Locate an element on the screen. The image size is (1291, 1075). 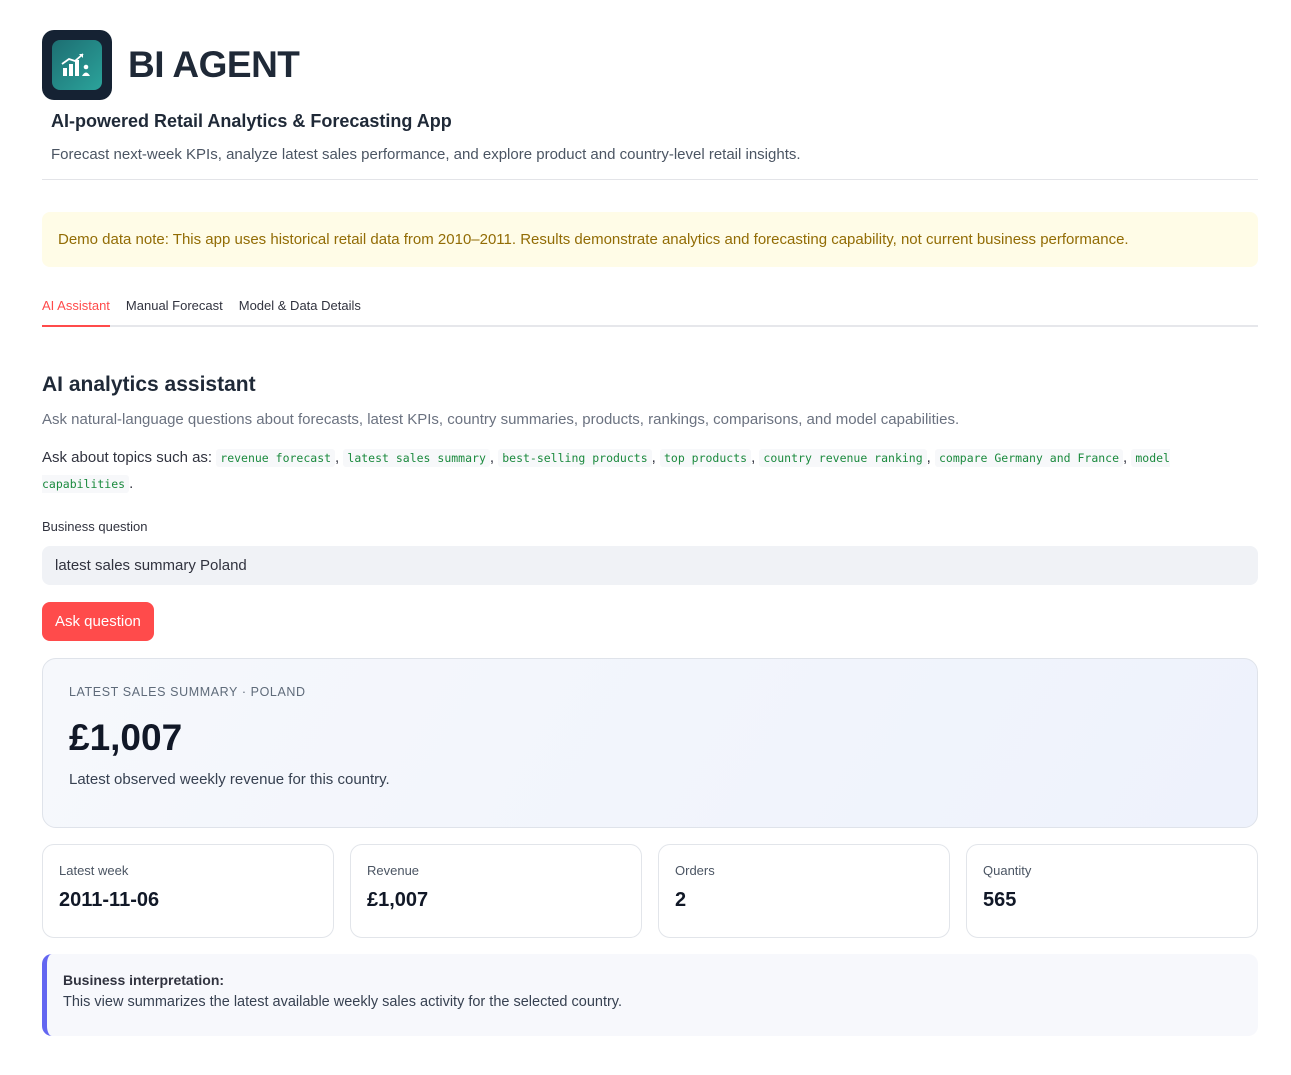
tab-ai-assistant: AI Assistant is located at coordinates (76, 308).